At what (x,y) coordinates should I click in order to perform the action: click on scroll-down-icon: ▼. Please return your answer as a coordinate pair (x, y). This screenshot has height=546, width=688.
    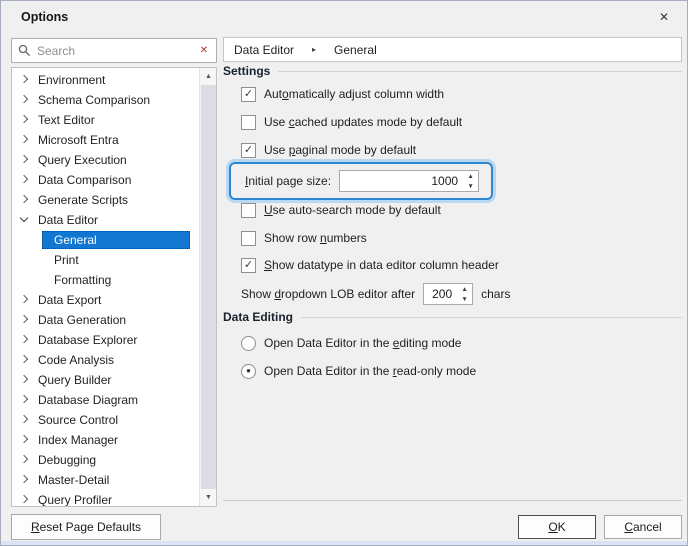
    Looking at the image, I should click on (208, 497).